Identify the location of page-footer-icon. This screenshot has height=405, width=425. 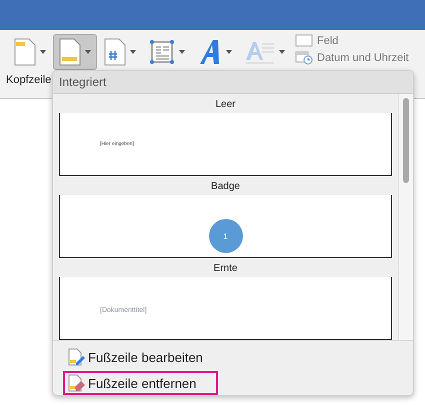
(70, 52).